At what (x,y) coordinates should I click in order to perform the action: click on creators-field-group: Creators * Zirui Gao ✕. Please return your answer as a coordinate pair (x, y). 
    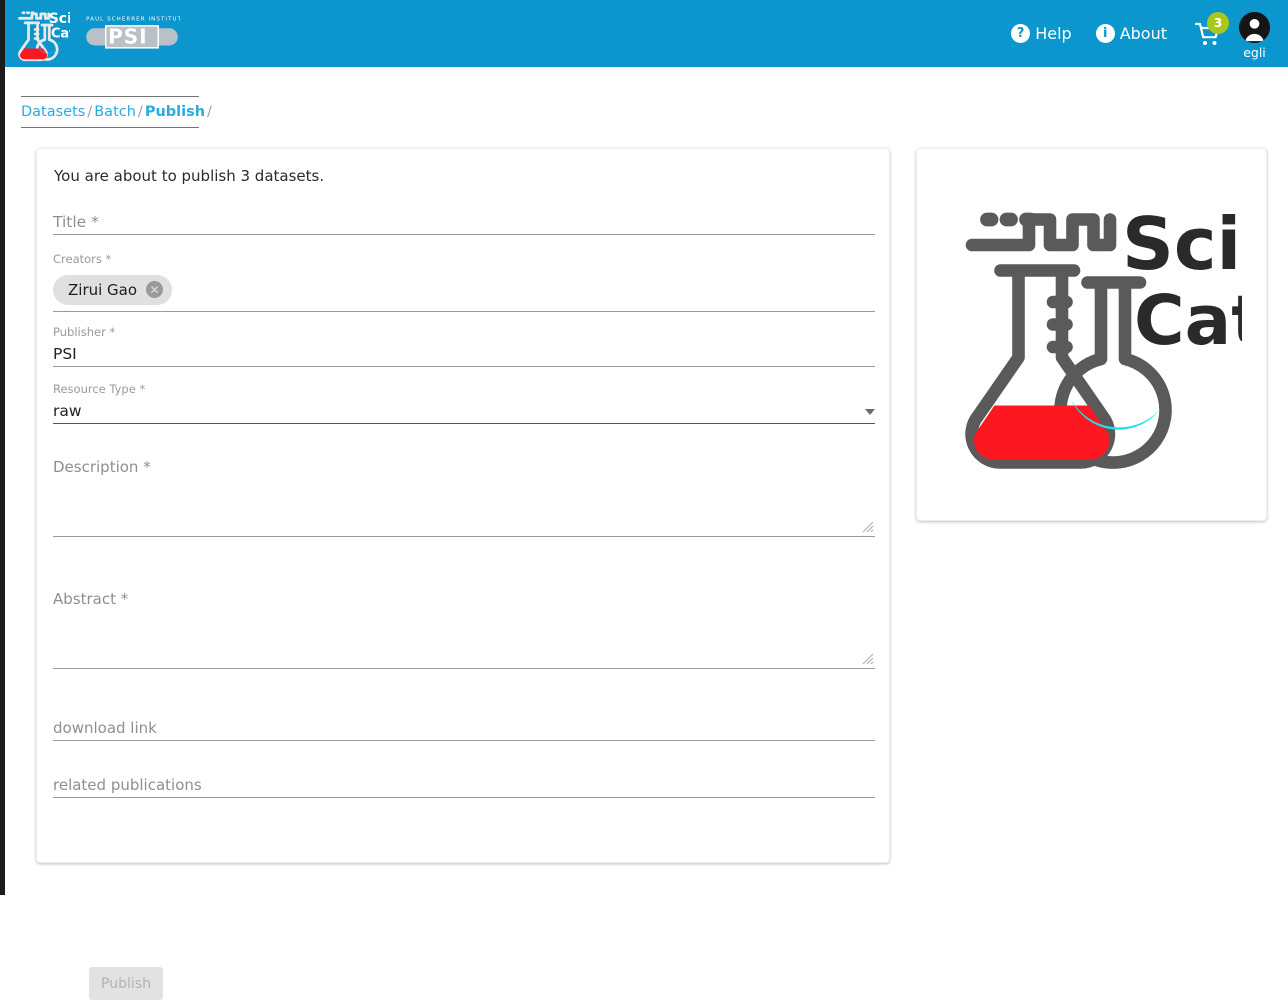
    Looking at the image, I should click on (464, 282).